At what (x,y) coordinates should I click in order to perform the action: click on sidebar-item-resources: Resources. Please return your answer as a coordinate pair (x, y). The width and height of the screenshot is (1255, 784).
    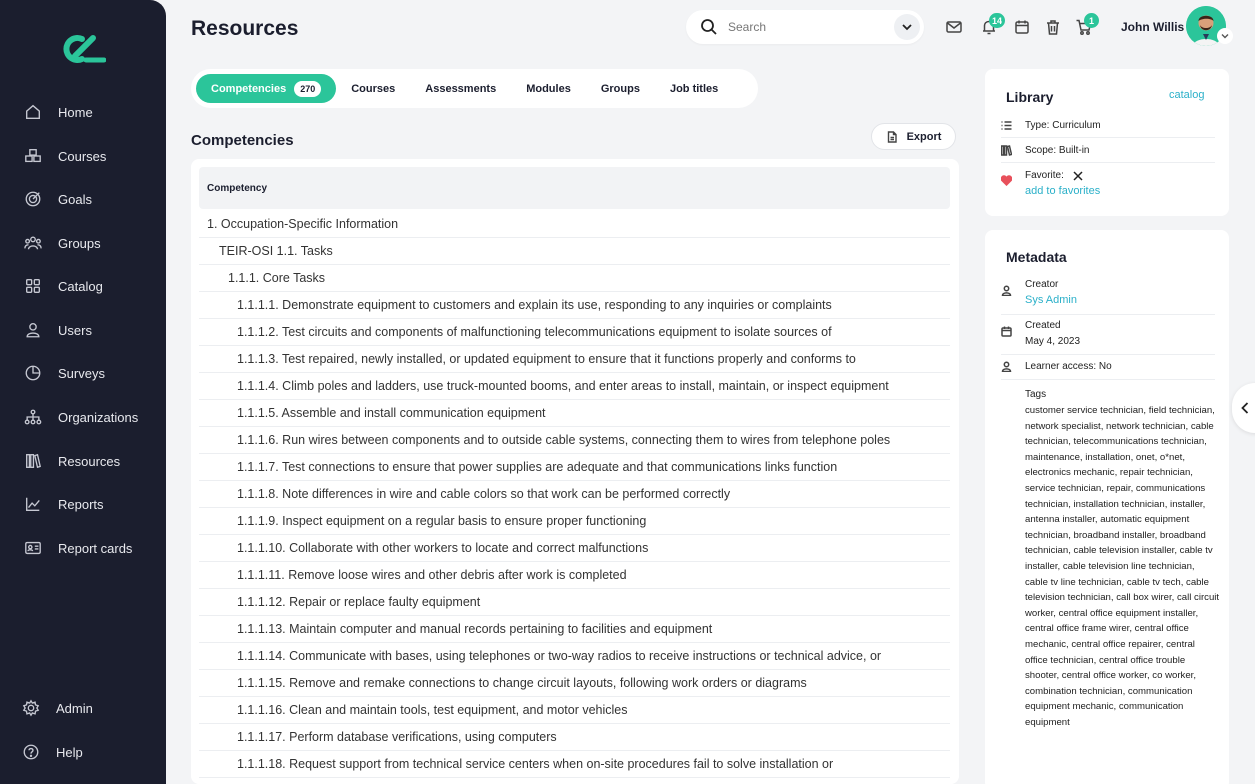
    Looking at the image, I should click on (83, 461).